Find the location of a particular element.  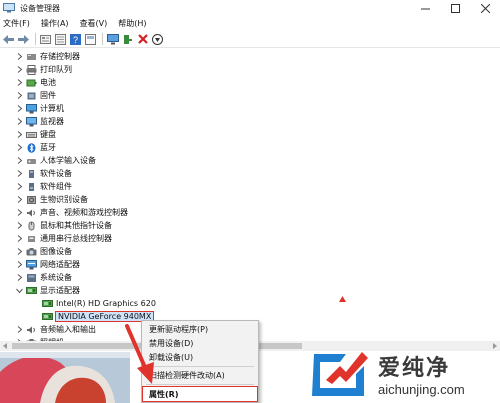

tree-category-item: 通用串行总线控制器 is located at coordinates (56, 238).